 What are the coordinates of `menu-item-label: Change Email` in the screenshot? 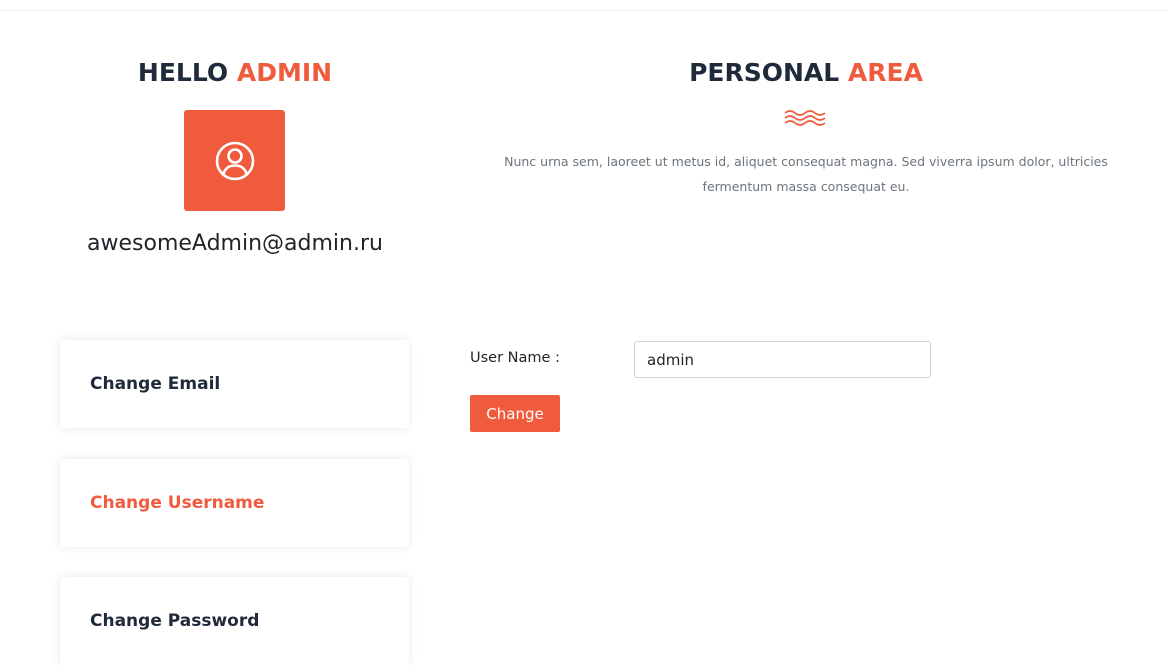 It's located at (155, 384).